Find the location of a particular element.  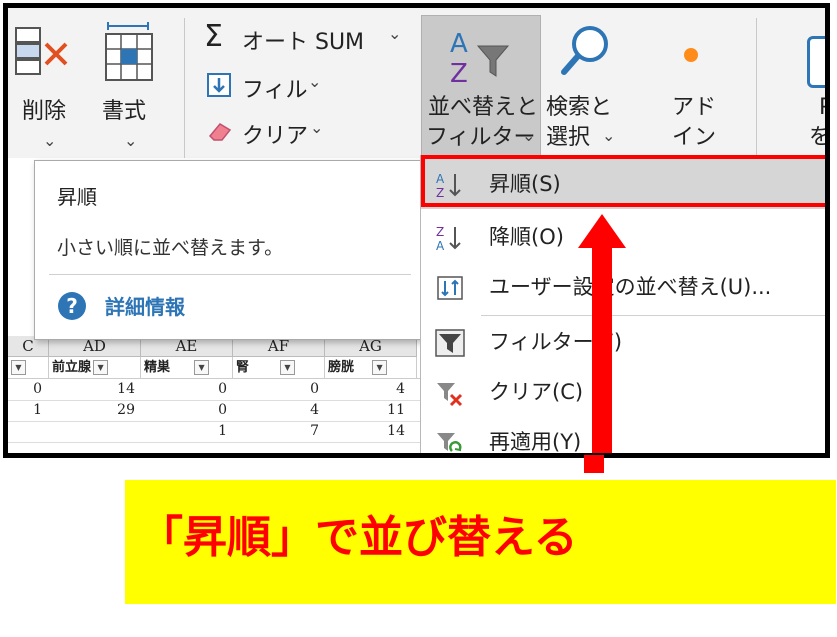

more-info-link: ? 詳細情報 is located at coordinates (167, 306).